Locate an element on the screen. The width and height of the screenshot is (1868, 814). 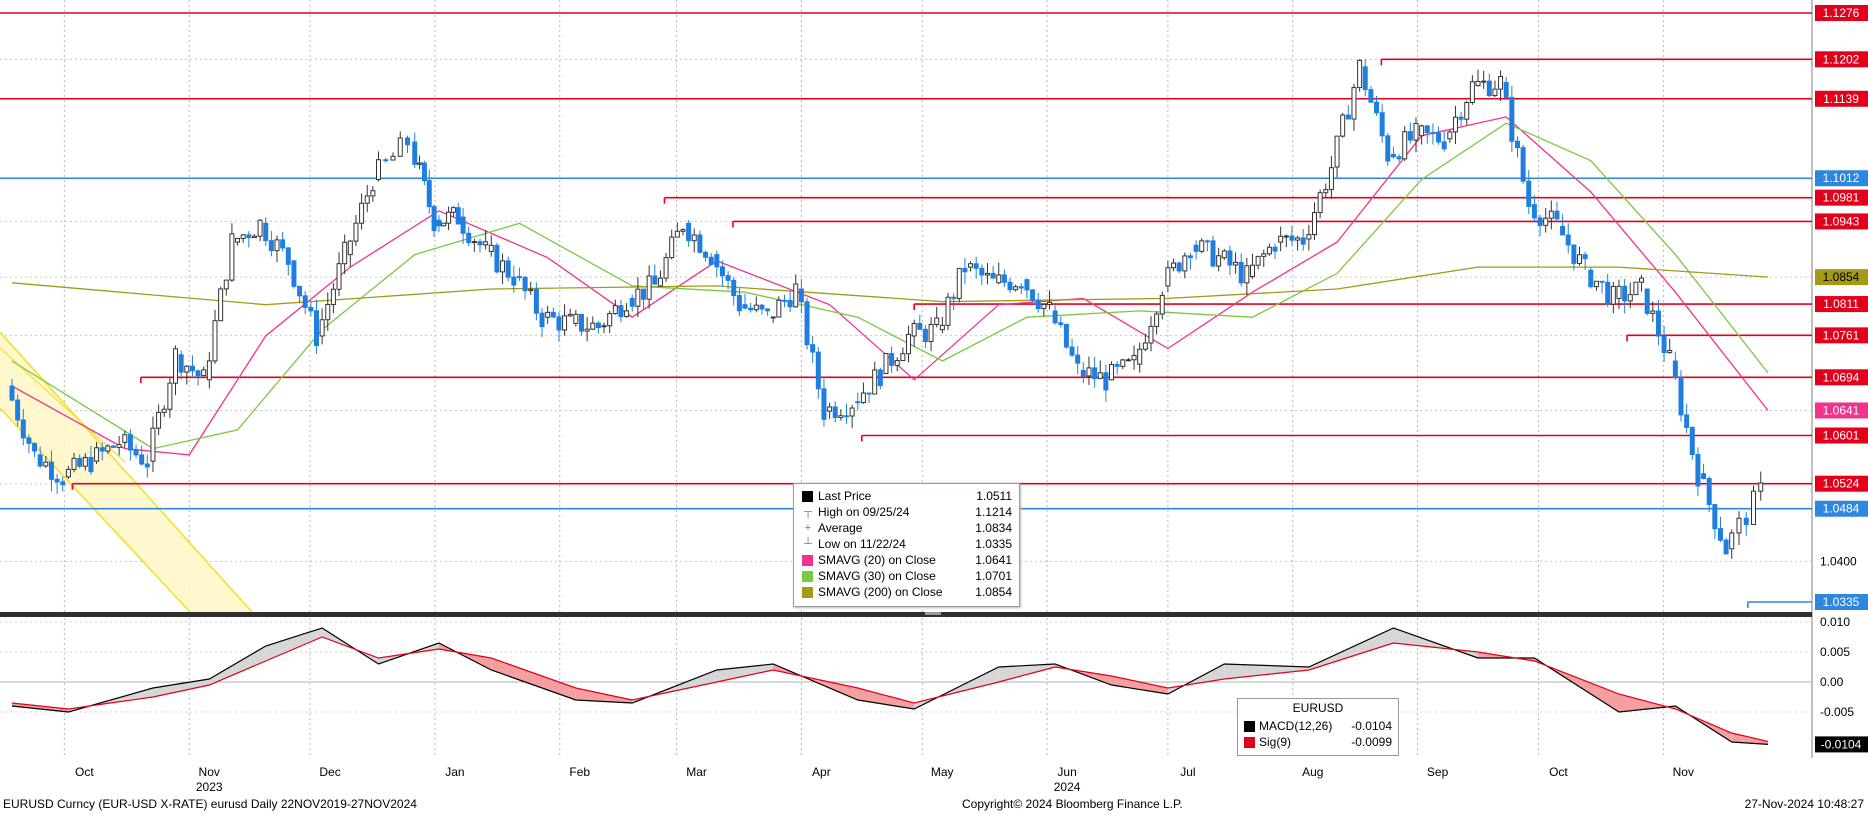
year-label: 2024 is located at coordinates (1067, 787).